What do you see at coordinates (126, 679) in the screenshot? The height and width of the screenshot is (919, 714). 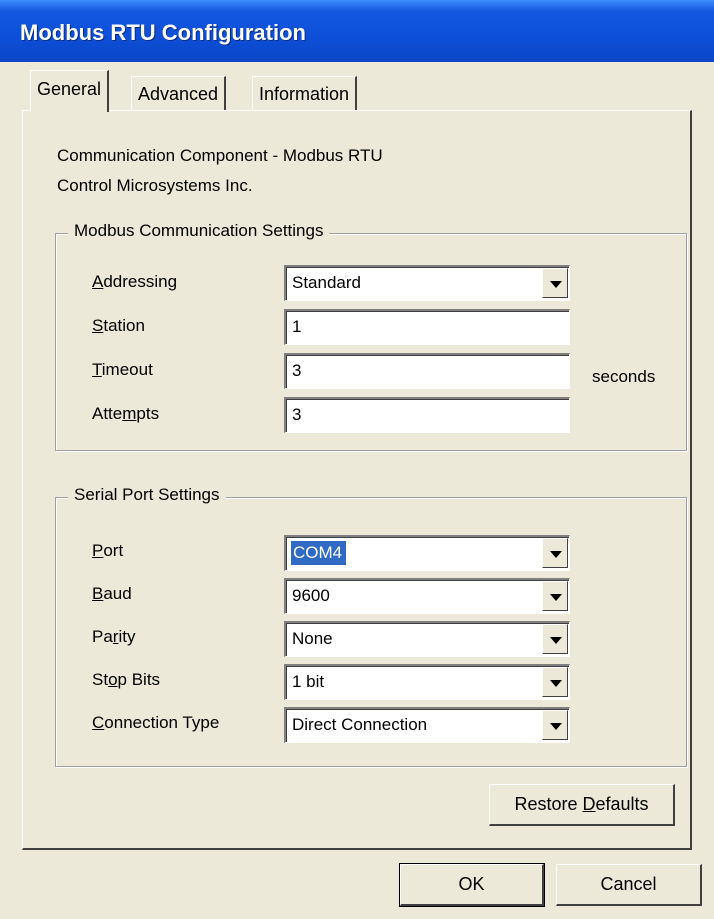 I see `stop-bits-label: Stop Bits` at bounding box center [126, 679].